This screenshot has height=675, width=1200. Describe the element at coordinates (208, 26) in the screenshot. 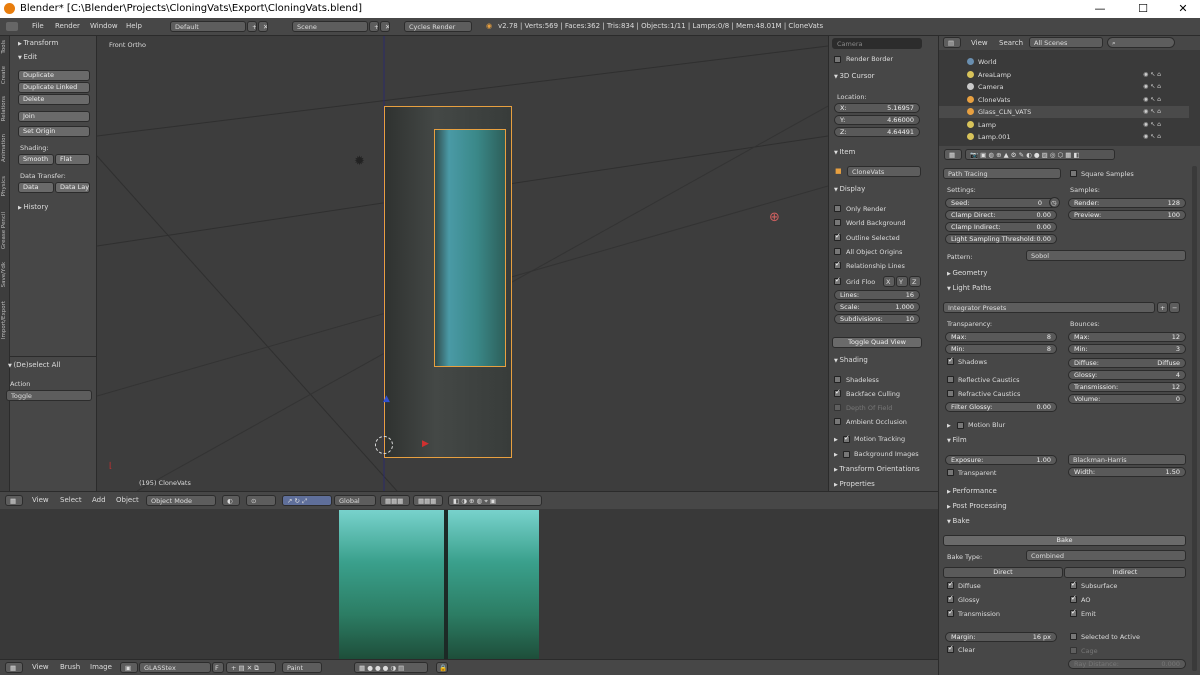

I see `screen-layout-select: Default` at that location.